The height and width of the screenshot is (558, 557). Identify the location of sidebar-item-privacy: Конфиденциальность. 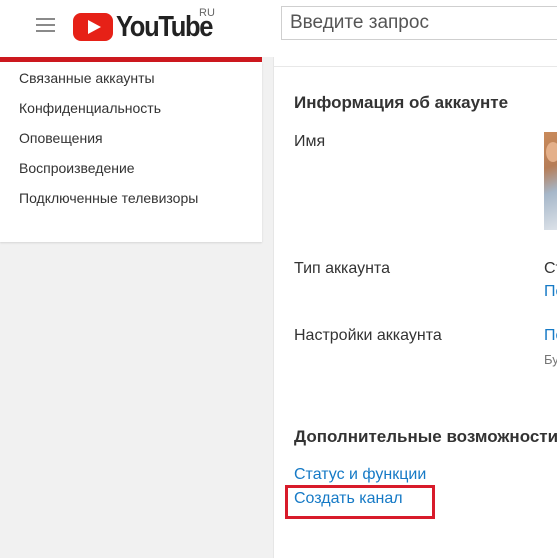
(90, 108).